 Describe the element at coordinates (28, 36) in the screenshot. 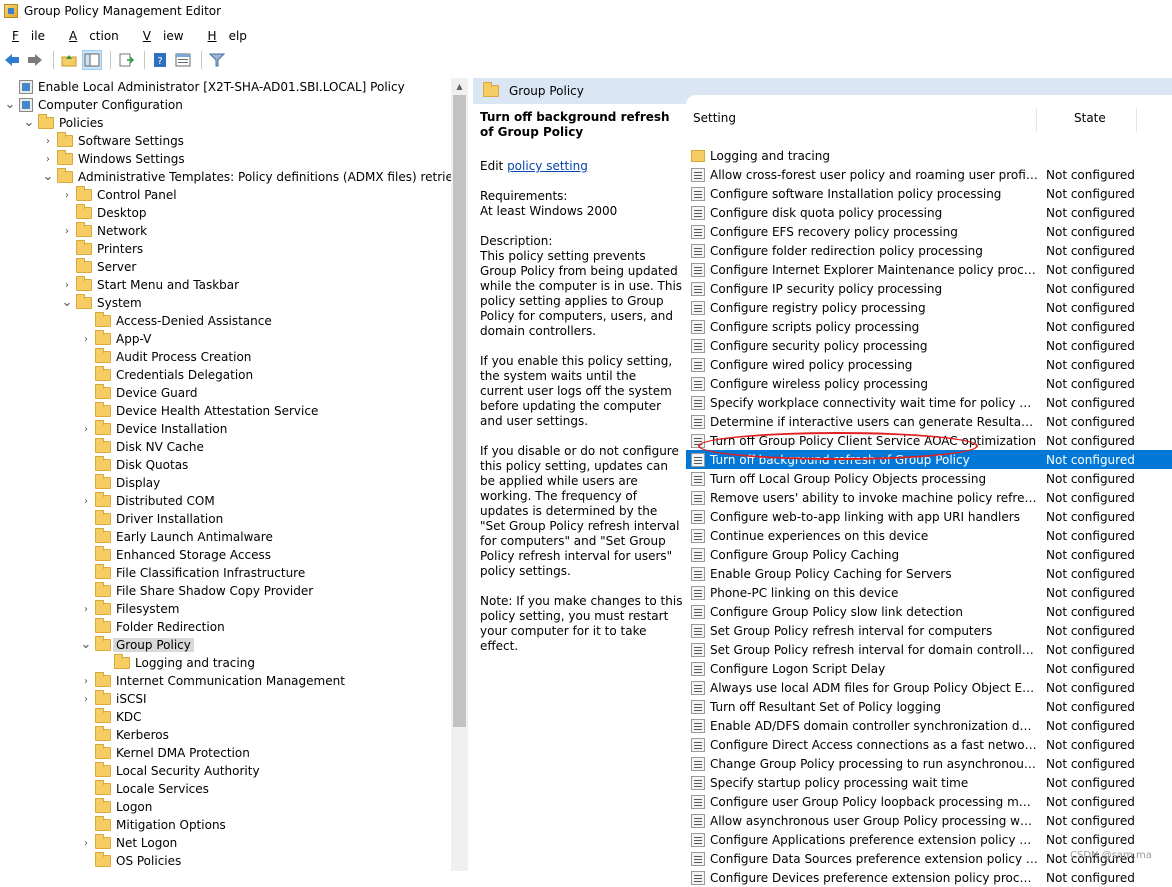

I see `menu-item-0: File` at that location.